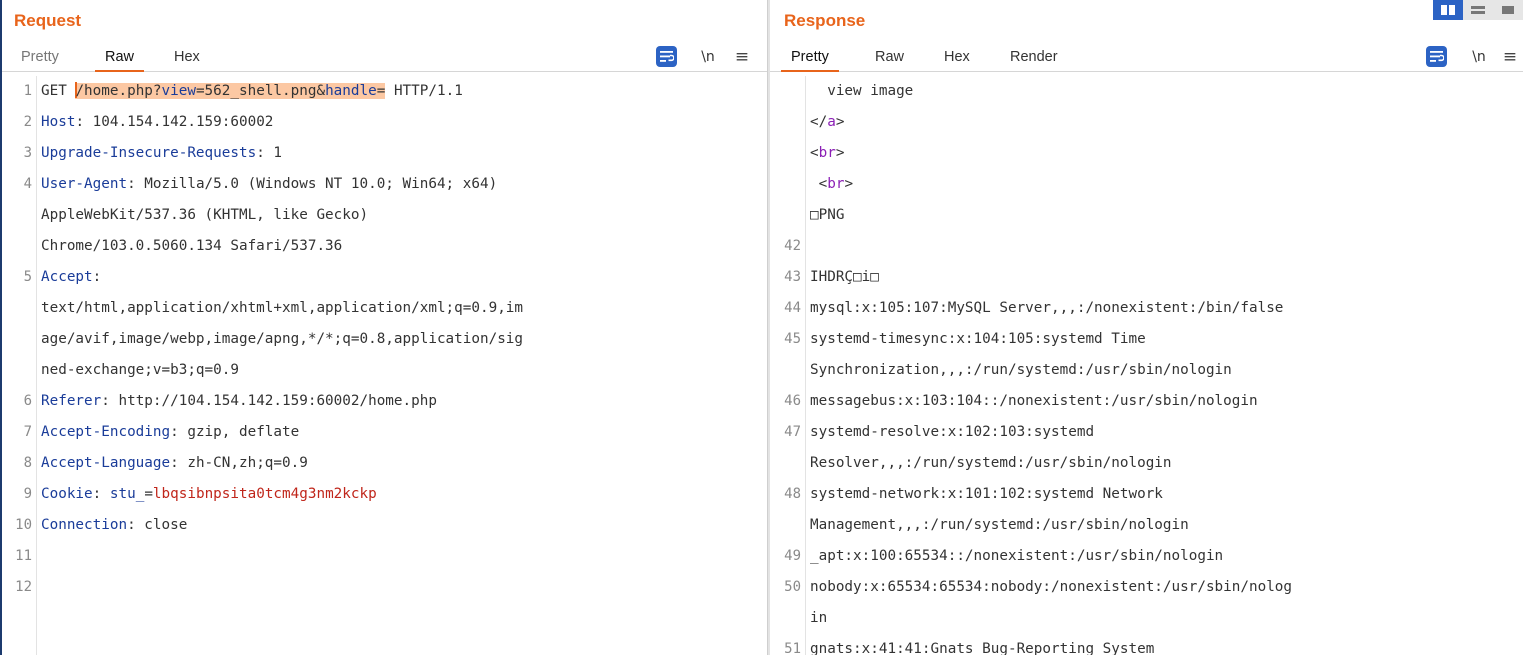 The height and width of the screenshot is (655, 1523). I want to click on response-text-line: □PNG, so click(827, 215).